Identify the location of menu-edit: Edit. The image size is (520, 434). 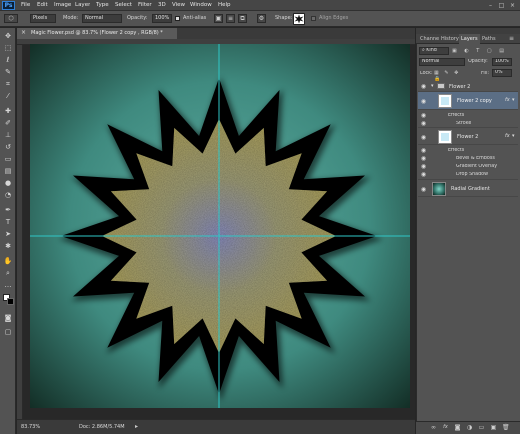
(42, 5).